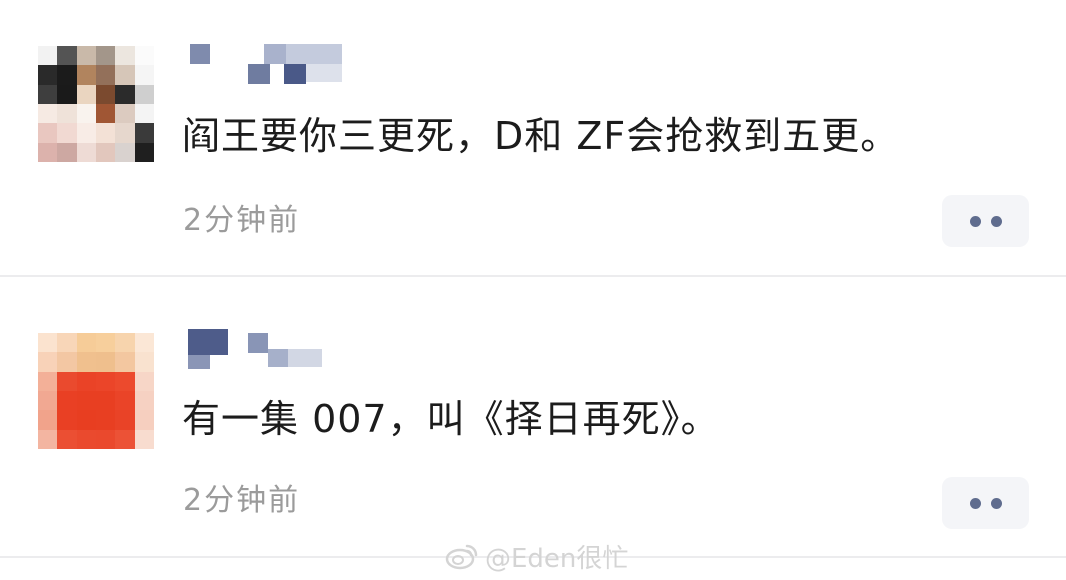  What do you see at coordinates (557, 558) in the screenshot?
I see `watermark-text: @Eden很忙` at bounding box center [557, 558].